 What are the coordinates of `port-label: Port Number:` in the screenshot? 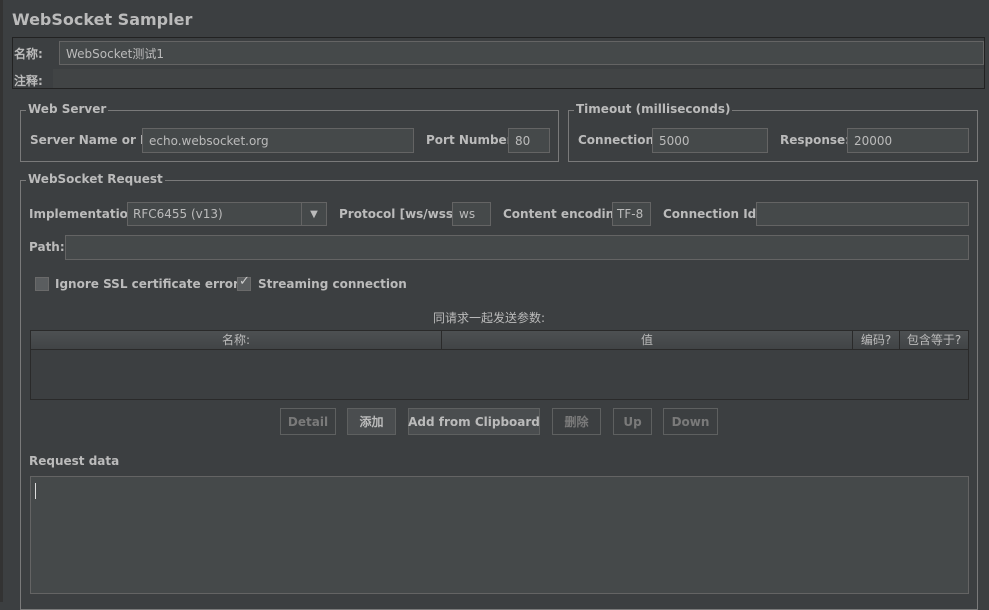 It's located at (472, 140).